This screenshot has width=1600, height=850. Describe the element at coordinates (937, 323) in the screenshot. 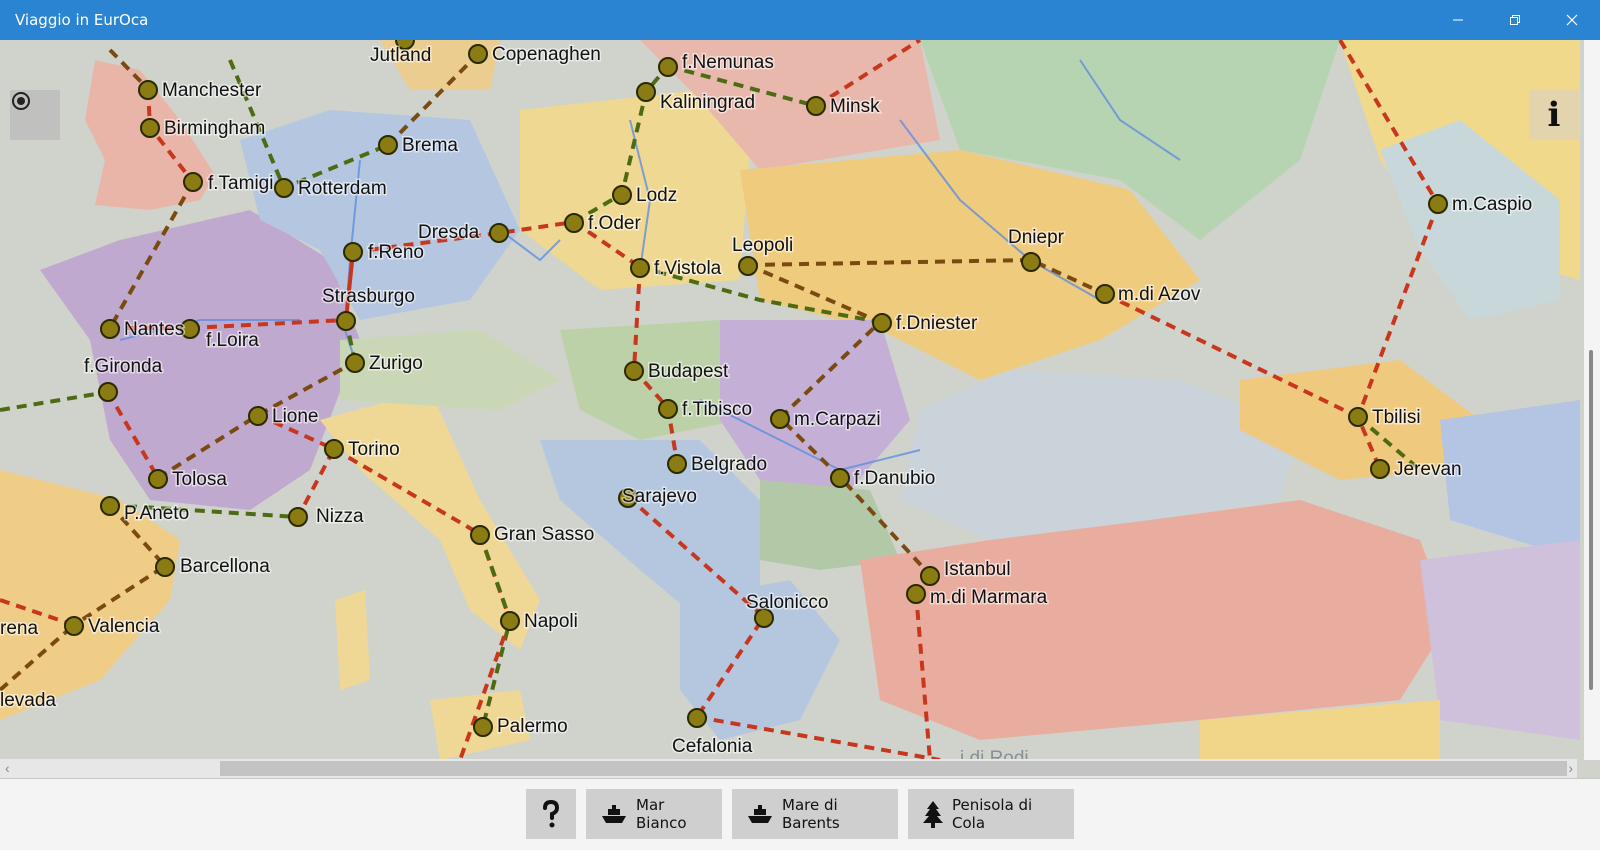

I see `label-dniester: f.Dniester` at that location.